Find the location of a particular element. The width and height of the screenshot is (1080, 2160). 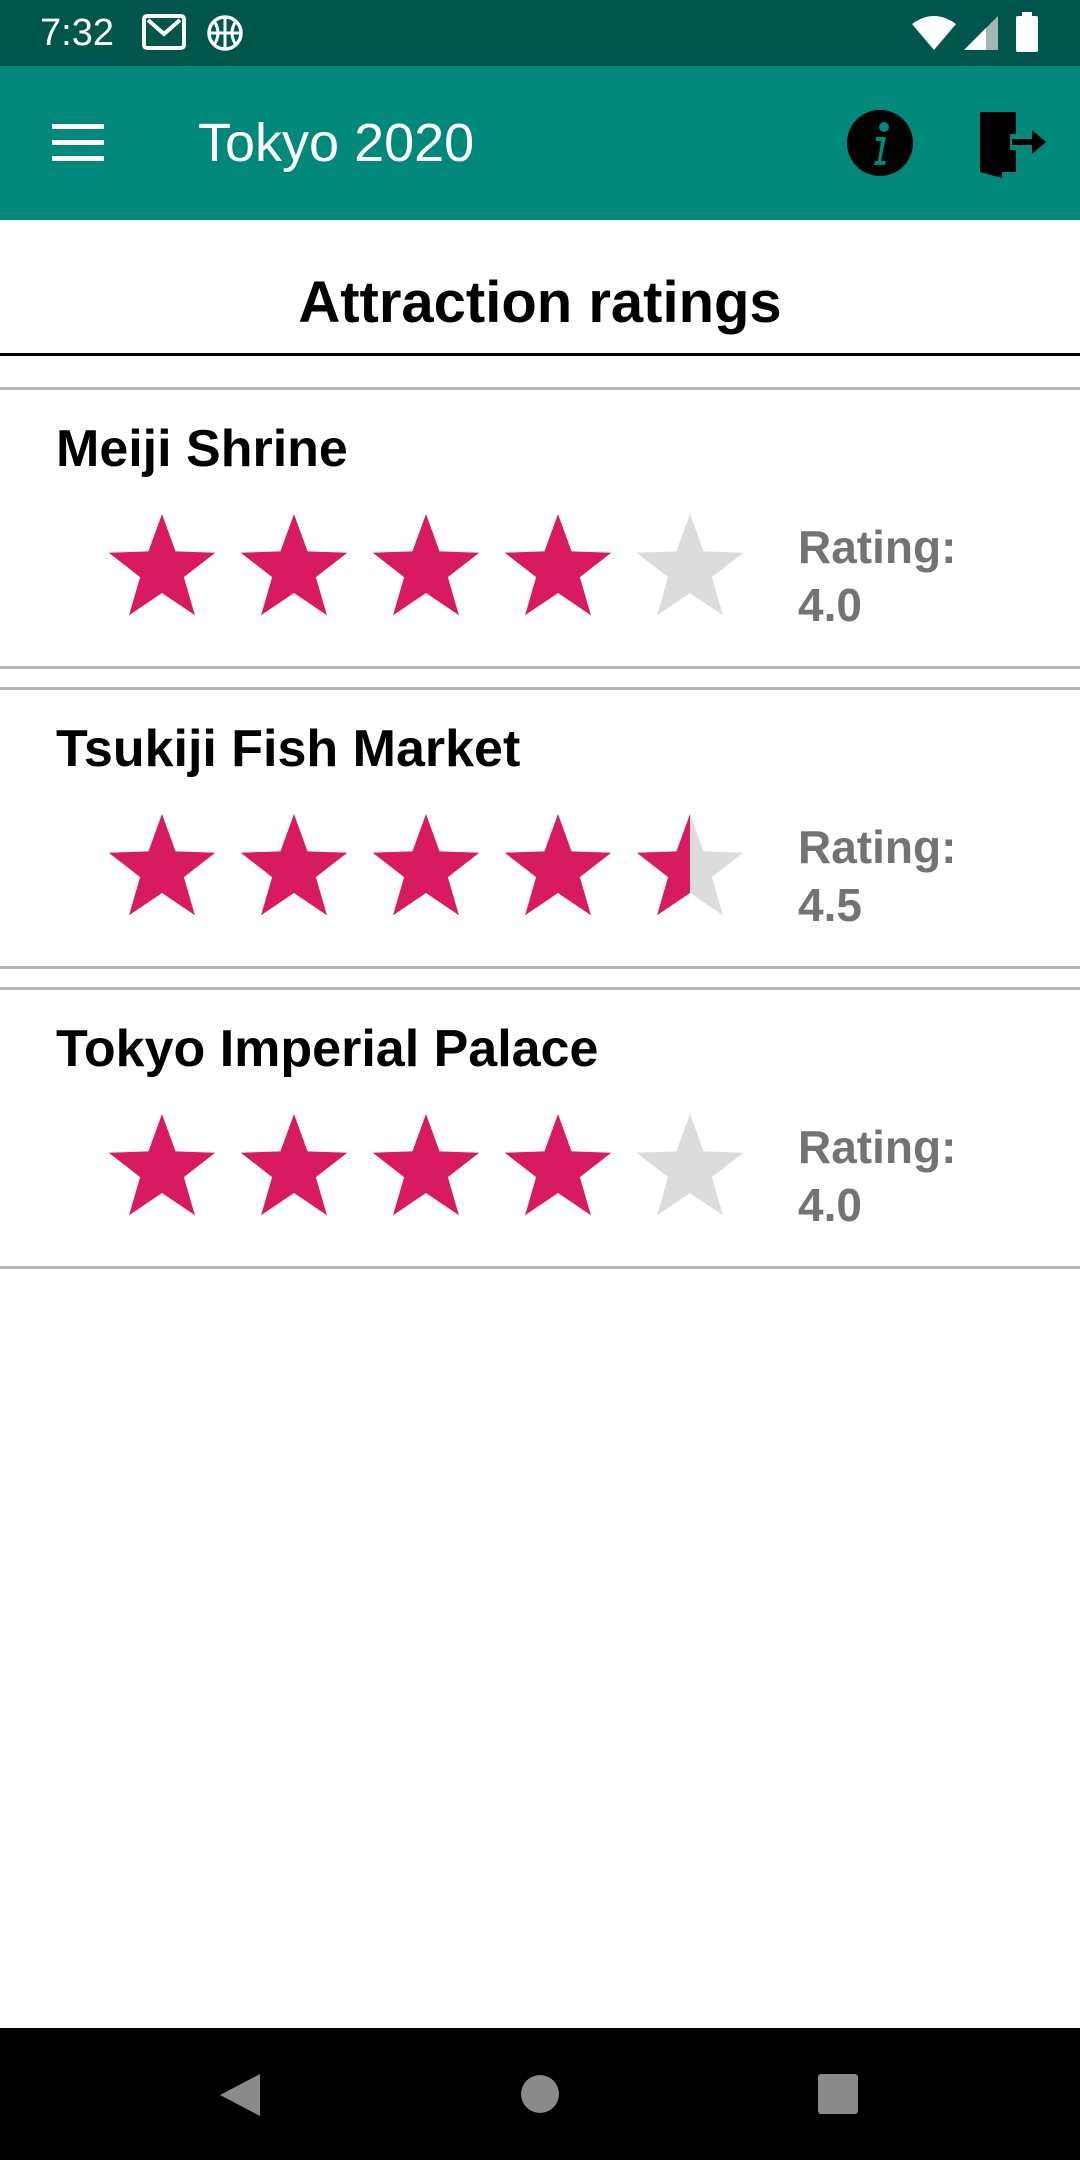

app-title: Tokyo 2020 is located at coordinates (336, 143).